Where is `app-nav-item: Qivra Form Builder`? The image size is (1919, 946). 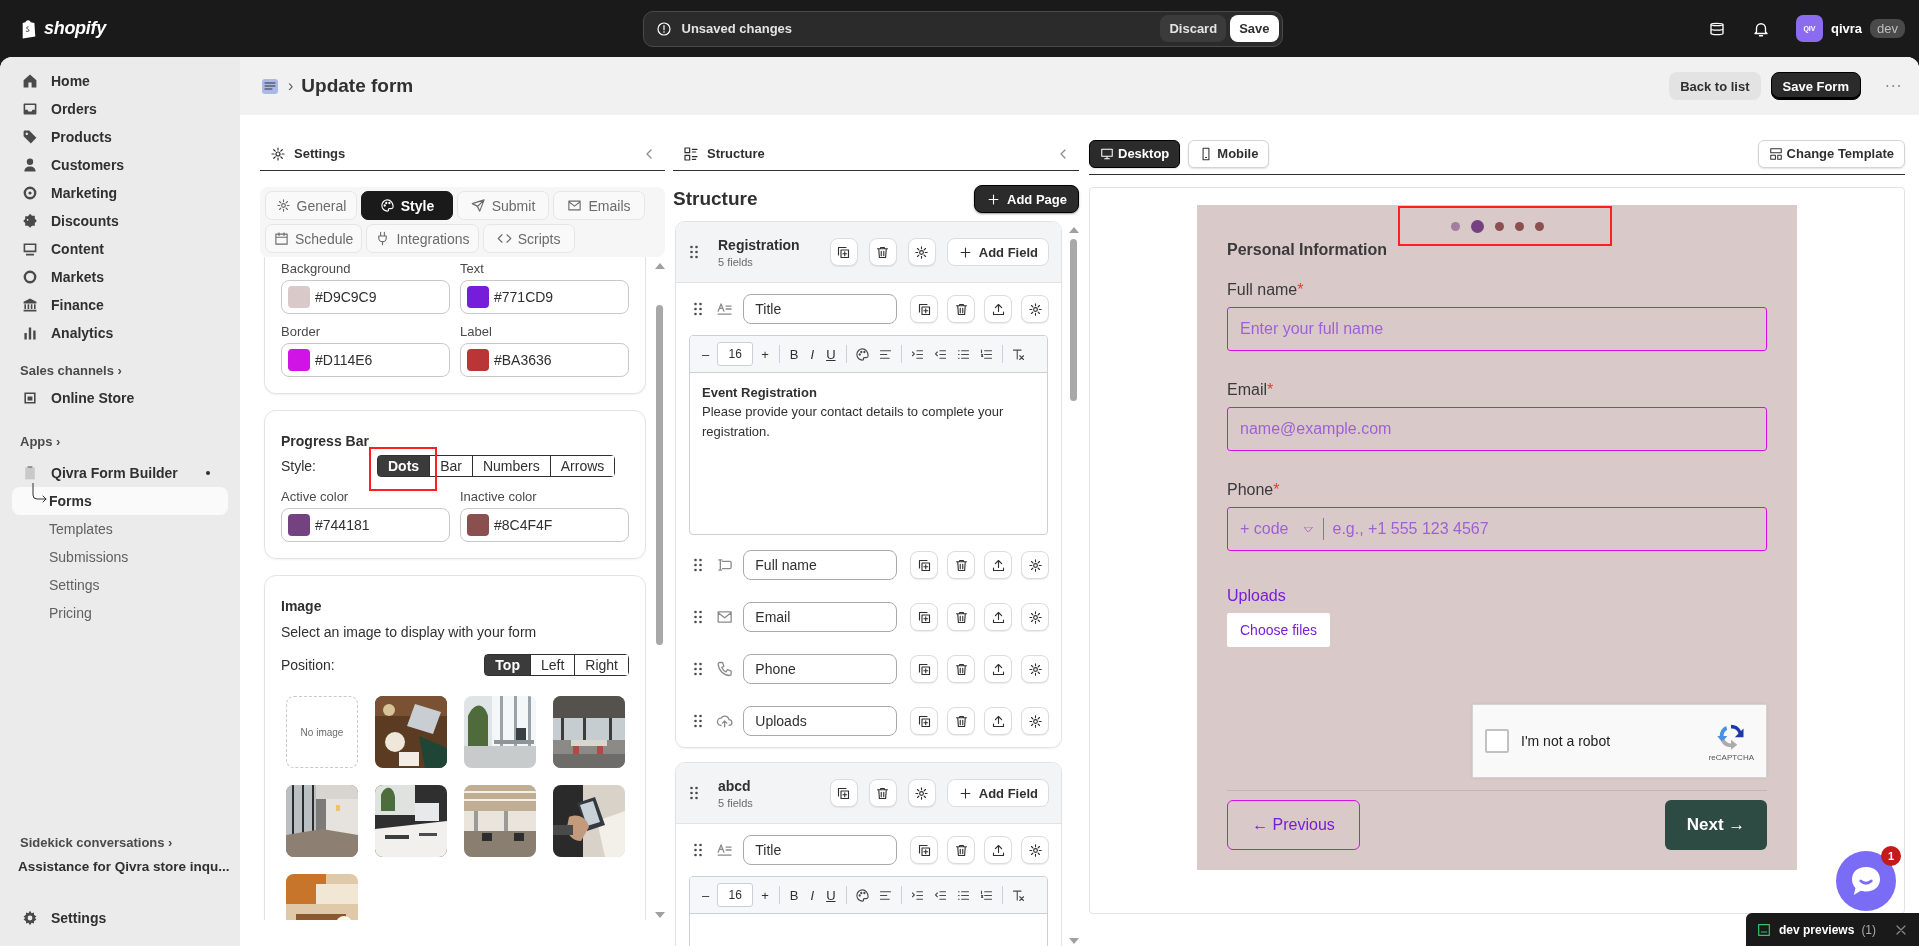 app-nav-item: Qivra Form Builder is located at coordinates (120, 473).